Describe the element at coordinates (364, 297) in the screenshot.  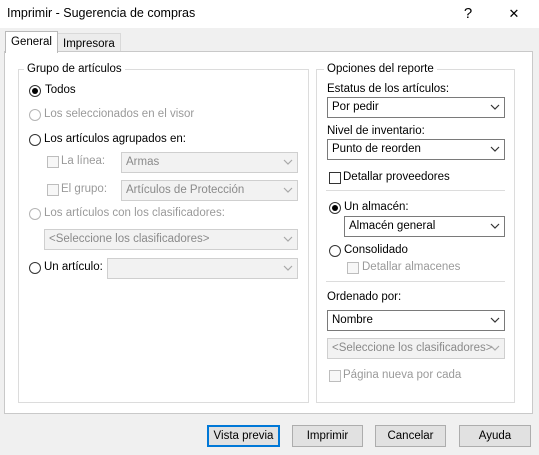
I see `ordenado-por-label: Ordenado por:` at that location.